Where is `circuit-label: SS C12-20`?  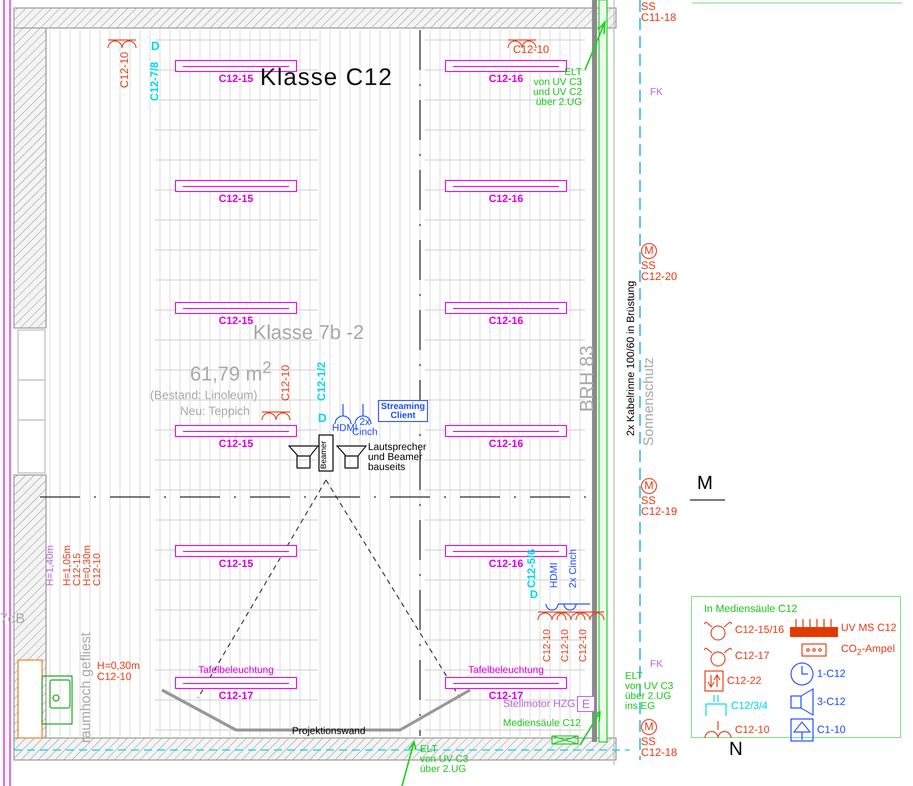
circuit-label: SS C12-20 is located at coordinates (659, 272).